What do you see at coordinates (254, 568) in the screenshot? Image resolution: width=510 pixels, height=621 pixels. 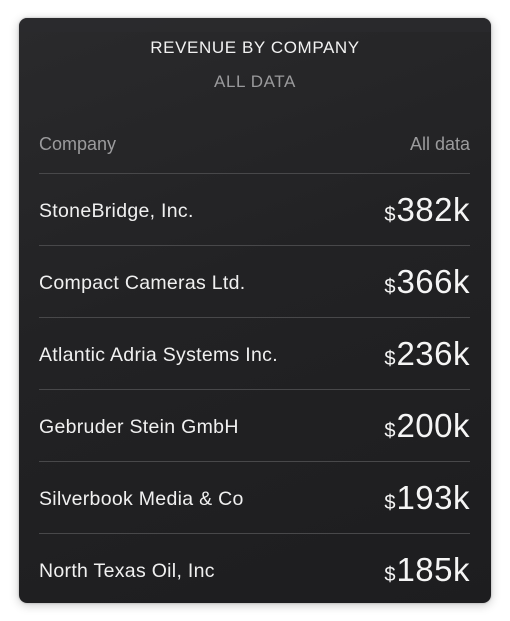 I see `table-row: North Texas Oil, Inc $ 185k` at bounding box center [254, 568].